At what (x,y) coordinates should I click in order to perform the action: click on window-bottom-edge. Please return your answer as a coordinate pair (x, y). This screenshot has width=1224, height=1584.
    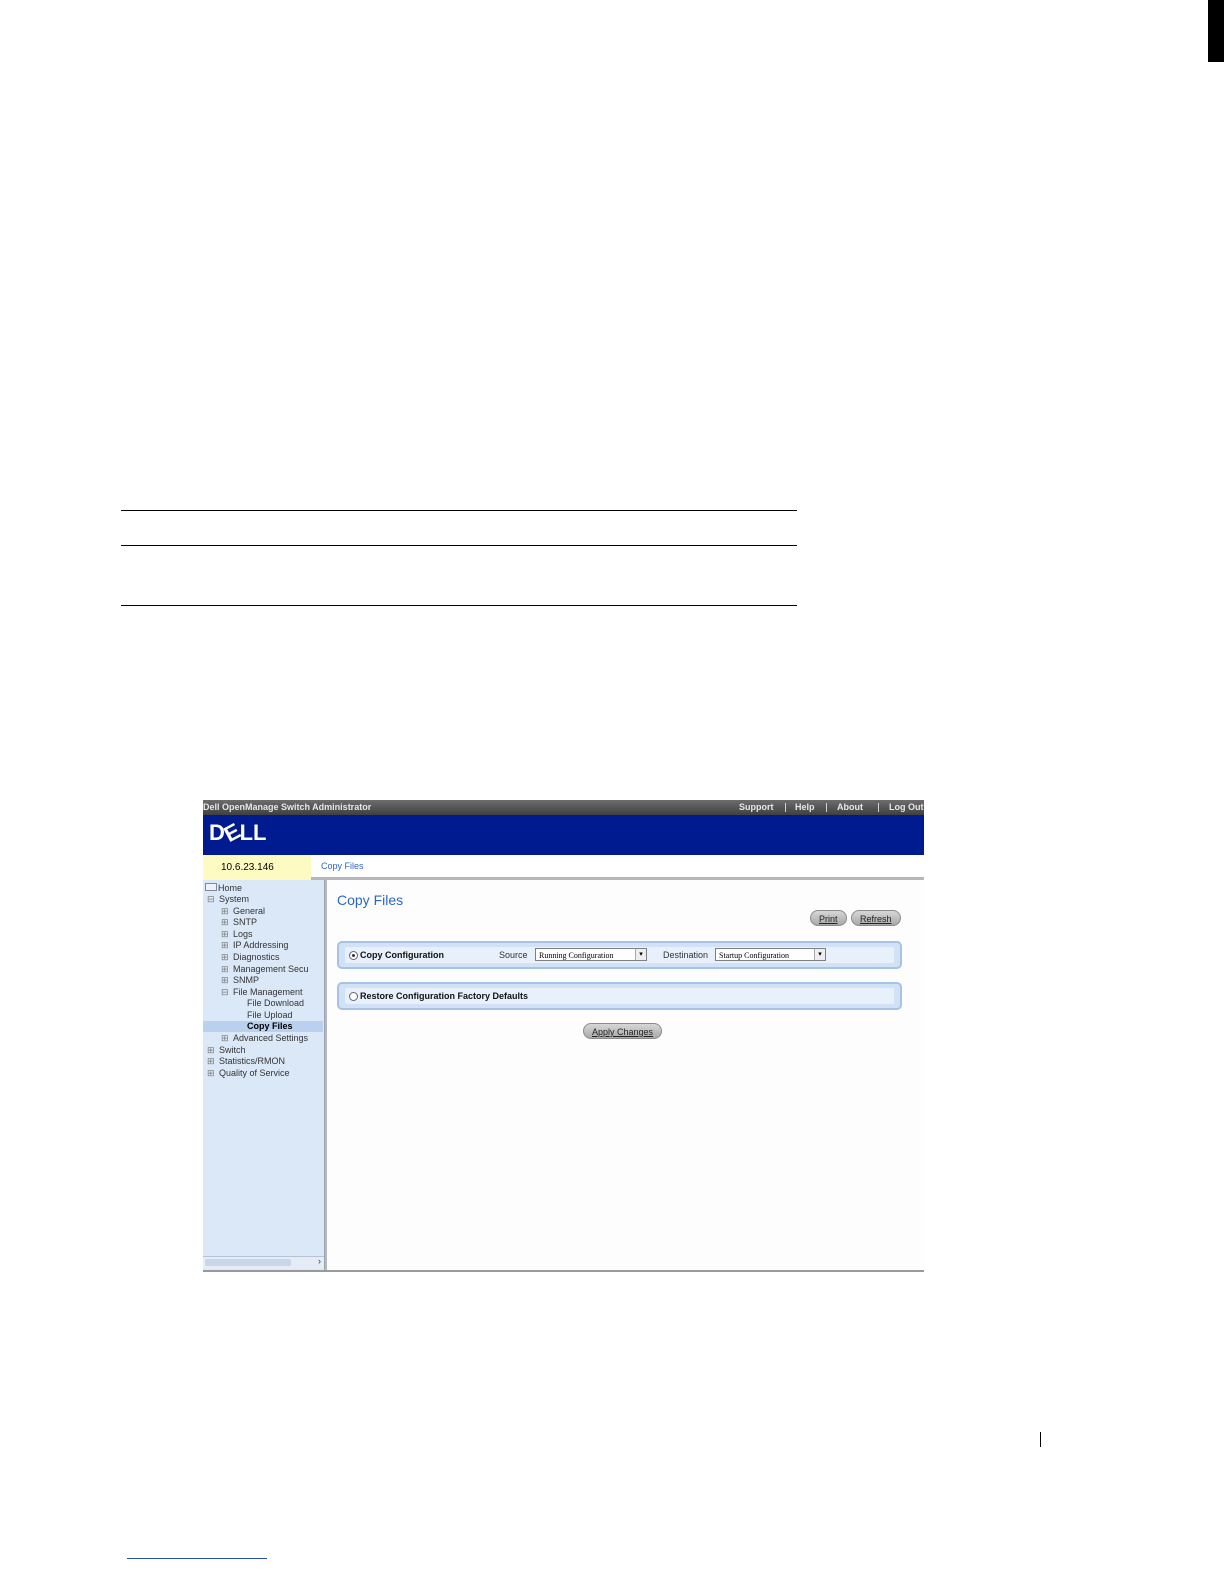
    Looking at the image, I should click on (563, 1271).